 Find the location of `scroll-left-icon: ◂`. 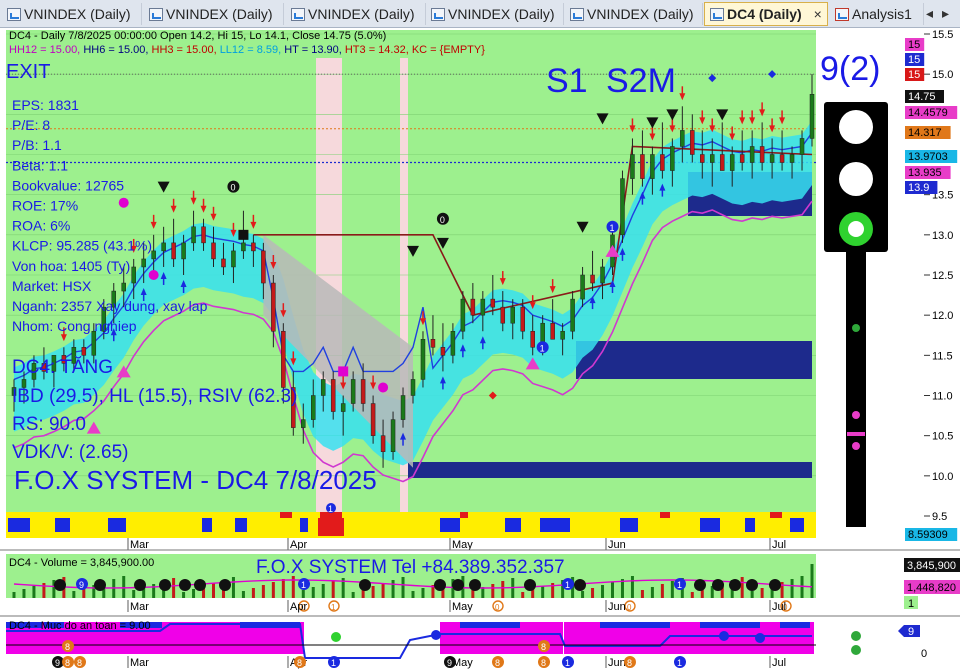

scroll-left-icon: ◂ is located at coordinates (929, 13).